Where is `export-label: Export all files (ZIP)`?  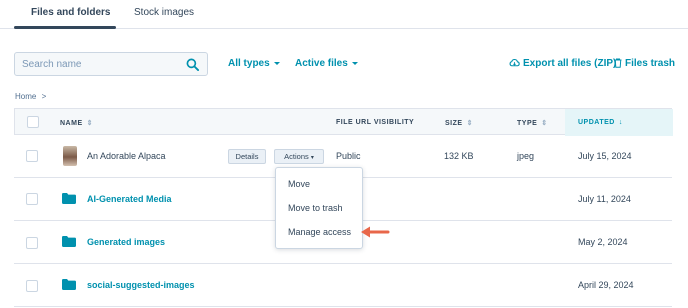 export-label: Export all files (ZIP) is located at coordinates (570, 63).